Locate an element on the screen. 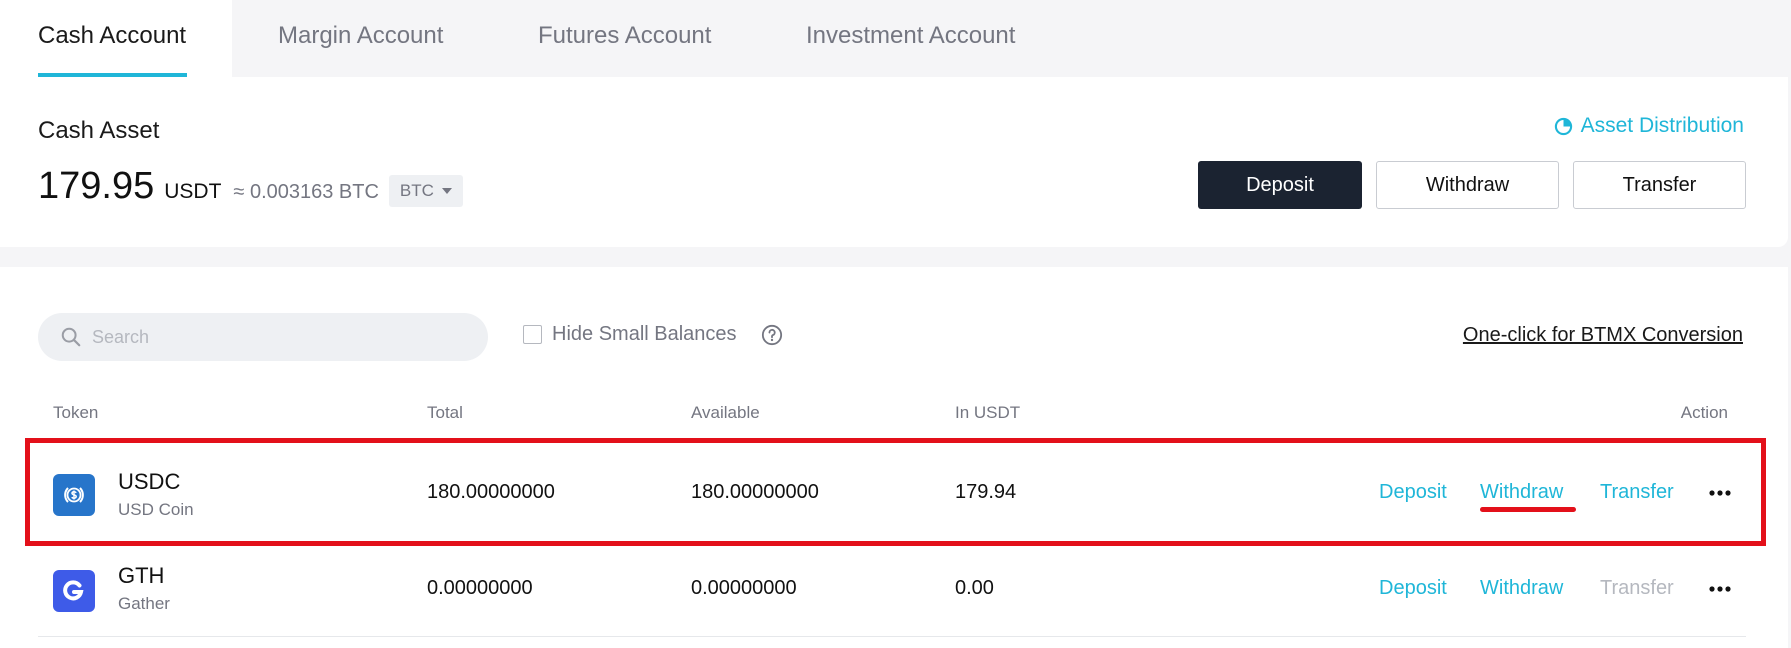 This screenshot has width=1791, height=648. caret-down-icon is located at coordinates (446, 191).